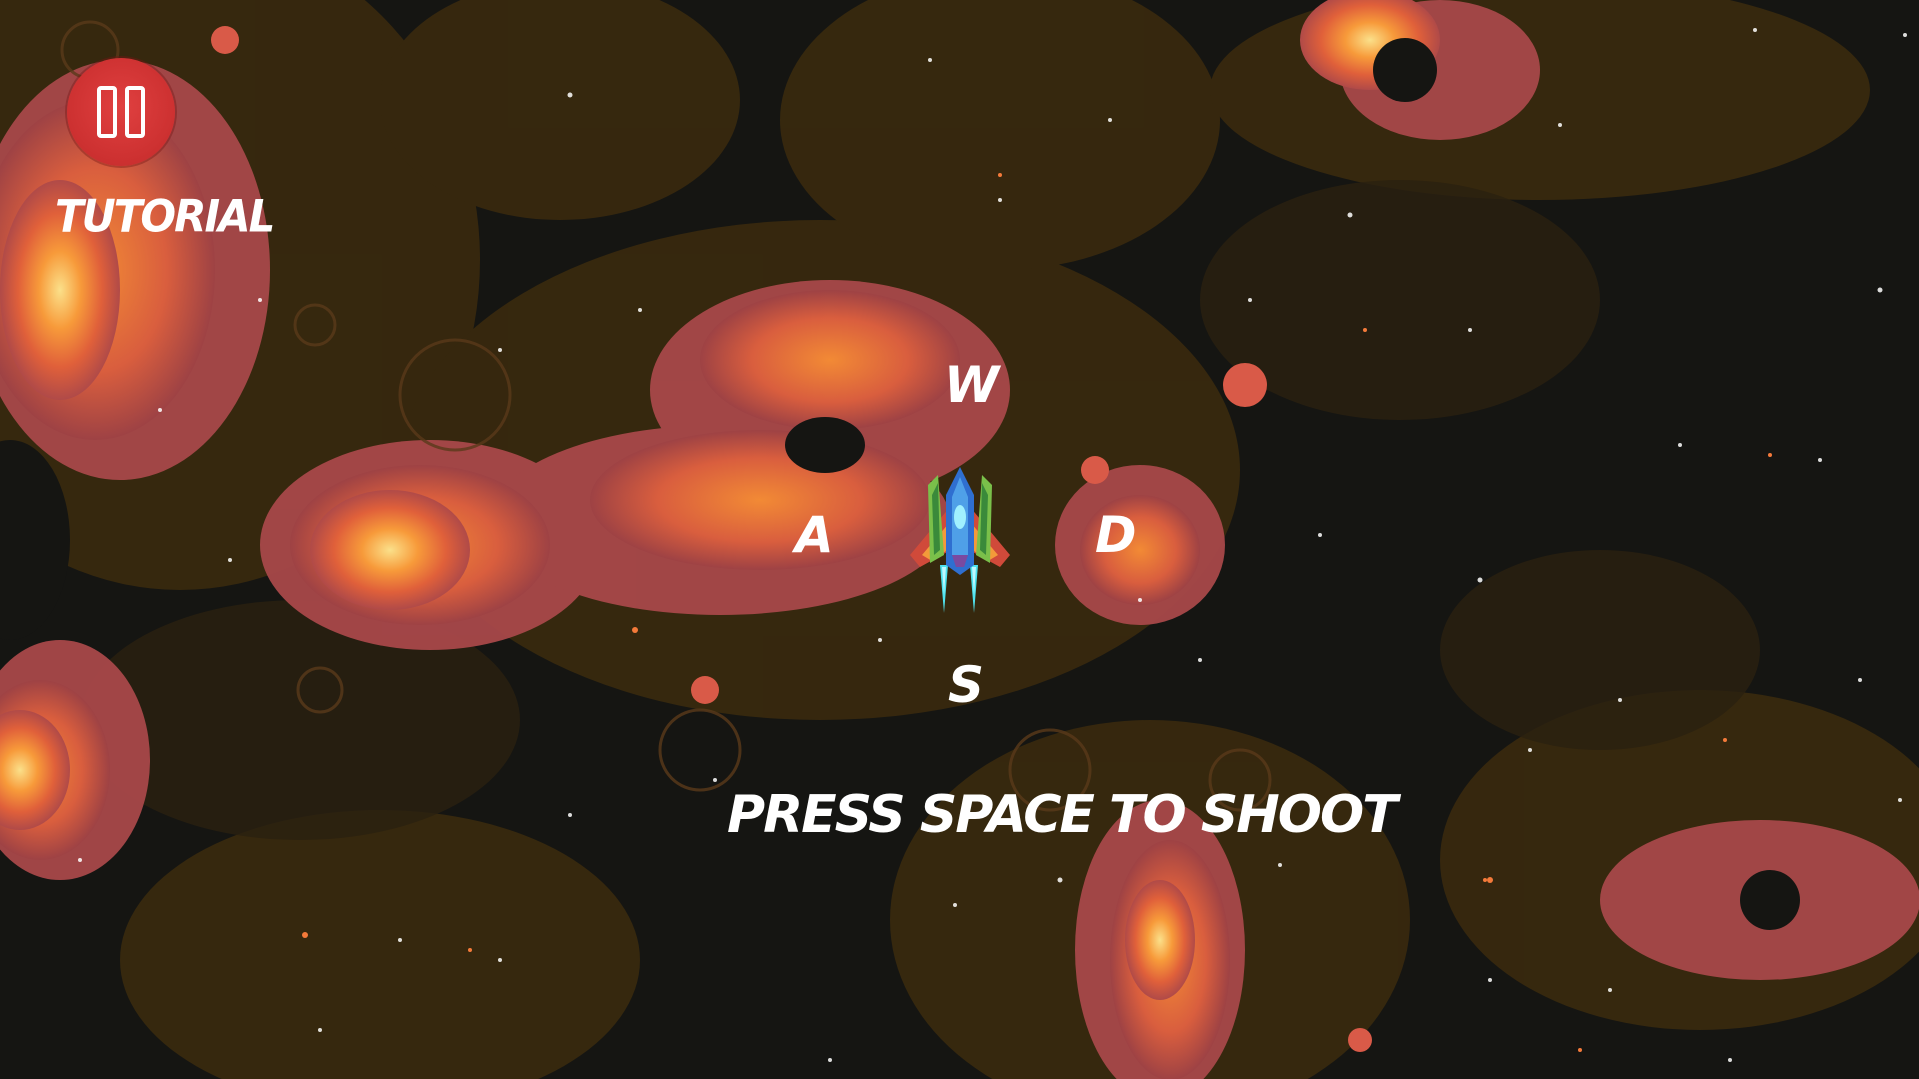 The width and height of the screenshot is (1919, 1079). I want to click on key-left-hint: A, so click(814, 535).